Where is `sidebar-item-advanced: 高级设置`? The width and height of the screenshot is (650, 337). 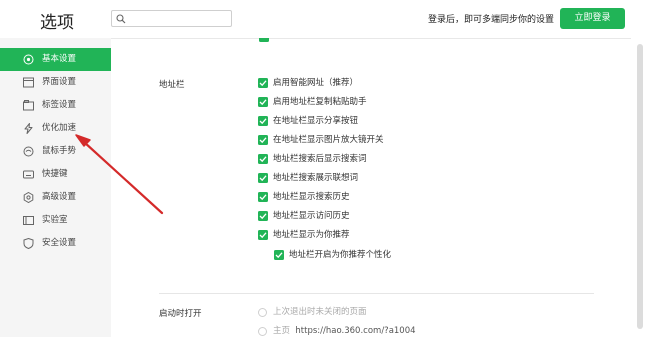 sidebar-item-advanced: 高级设置 is located at coordinates (55, 197).